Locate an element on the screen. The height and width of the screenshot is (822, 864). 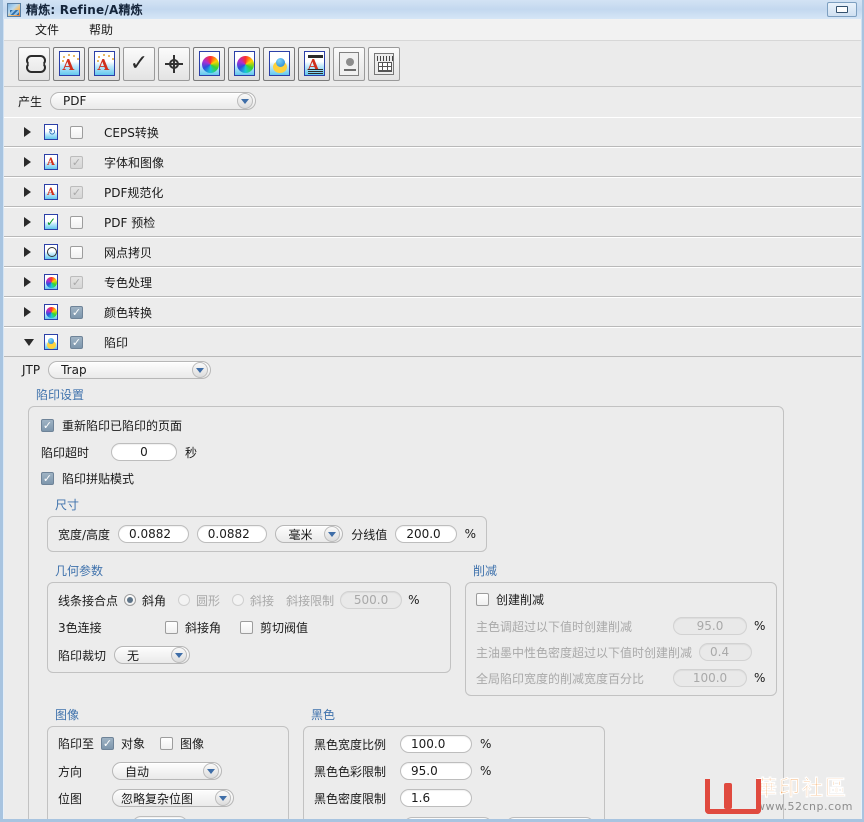
task-row-trap: ✓ 陷印 is located at coordinates (432, 342).